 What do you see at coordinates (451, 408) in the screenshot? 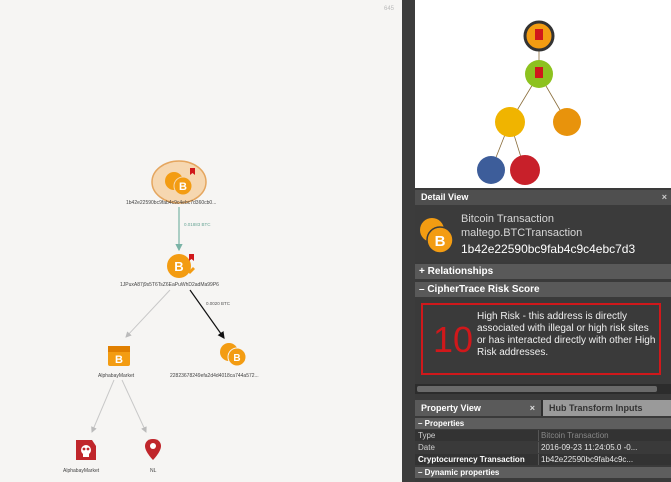
I see `tab-property-view-label: Property View` at bounding box center [451, 408].